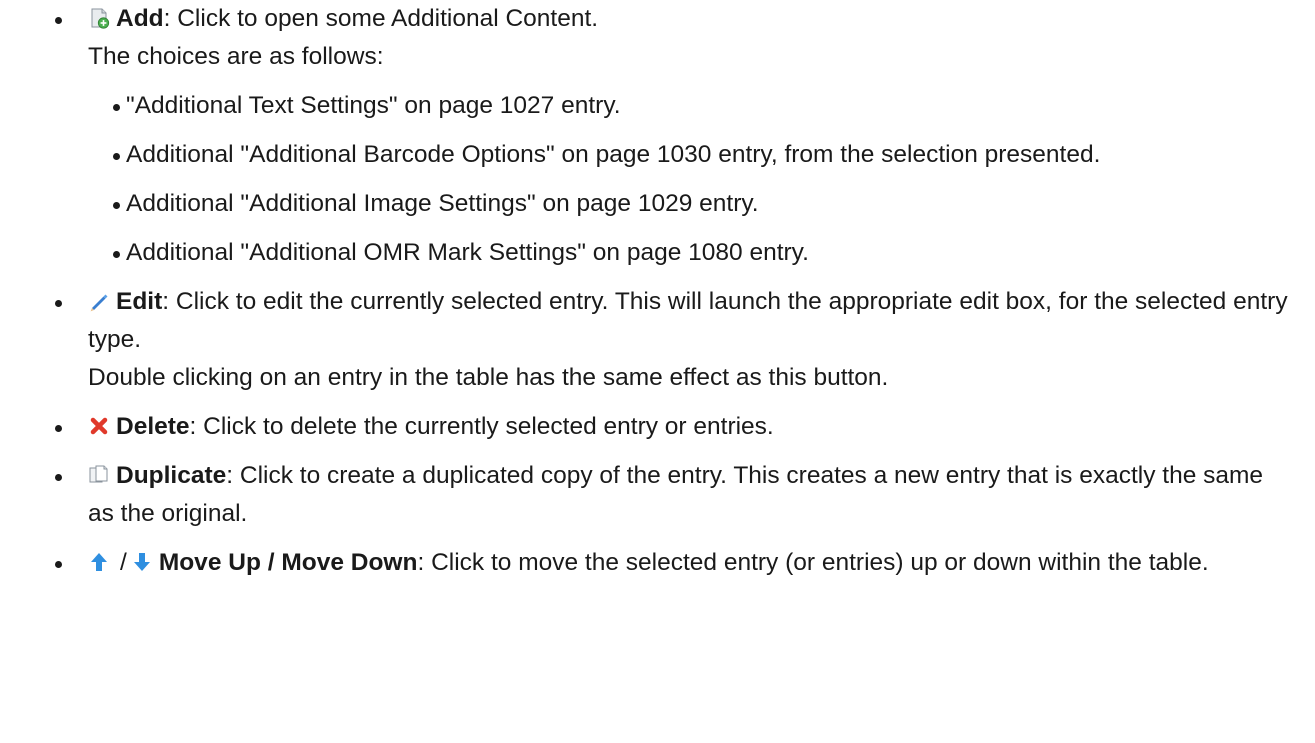  I want to click on delete-label: Delete, so click(153, 426).